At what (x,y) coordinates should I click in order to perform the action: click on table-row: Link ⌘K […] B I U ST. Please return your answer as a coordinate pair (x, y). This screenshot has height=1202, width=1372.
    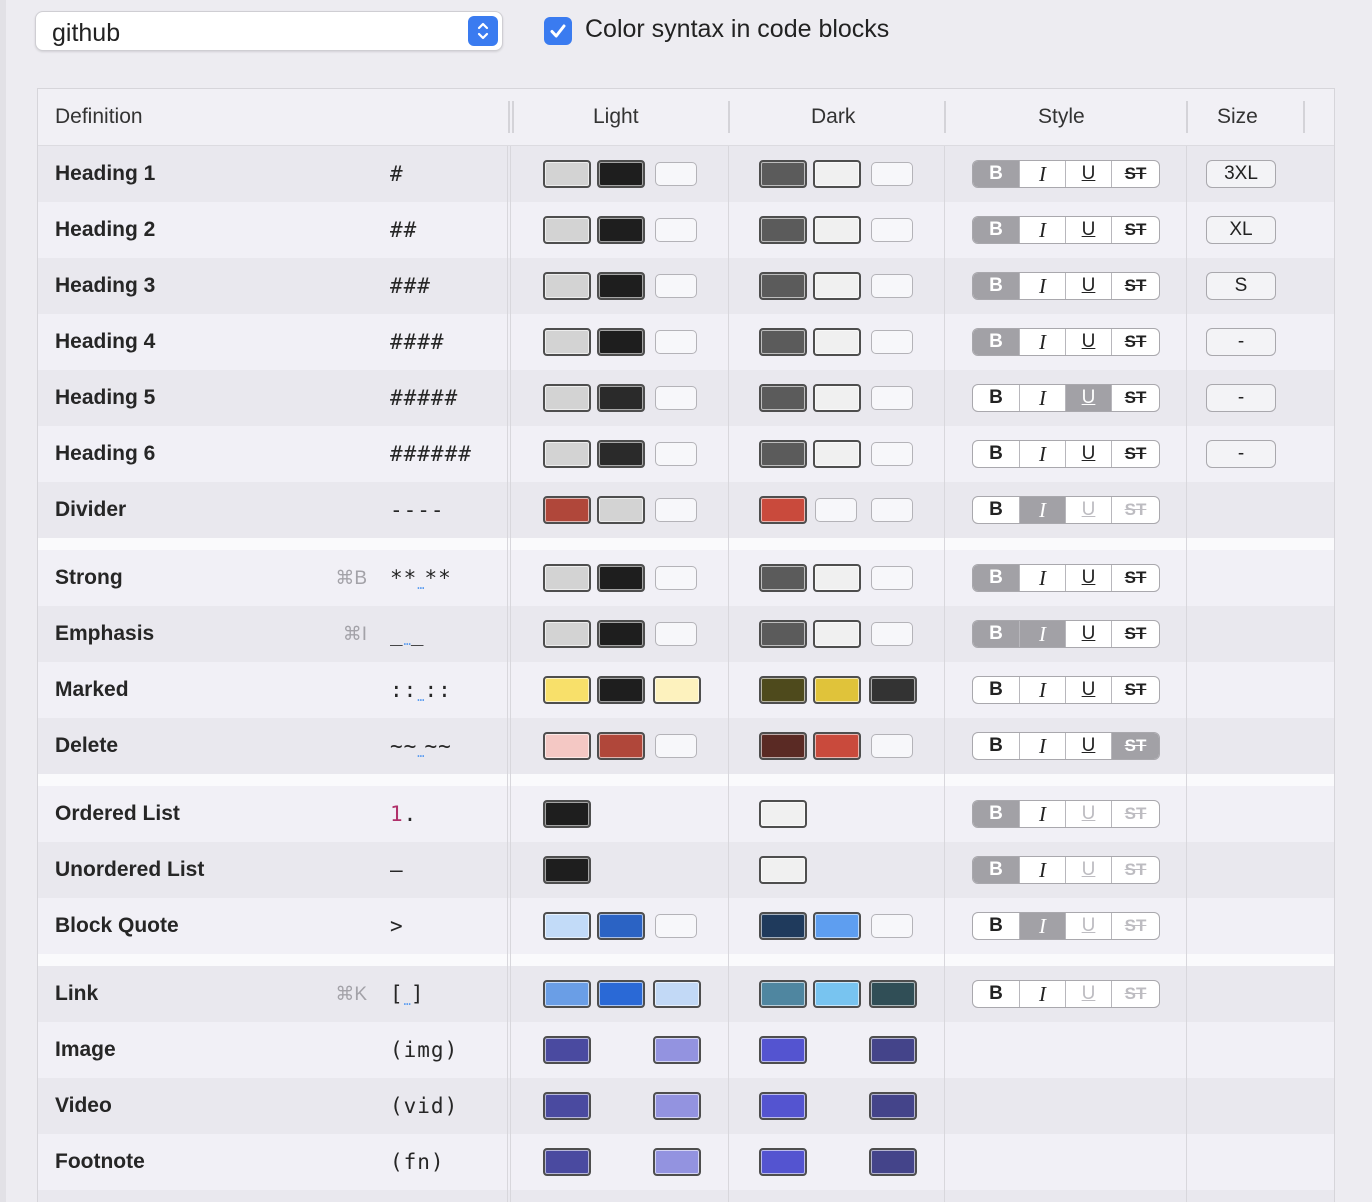
    Looking at the image, I should click on (686, 994).